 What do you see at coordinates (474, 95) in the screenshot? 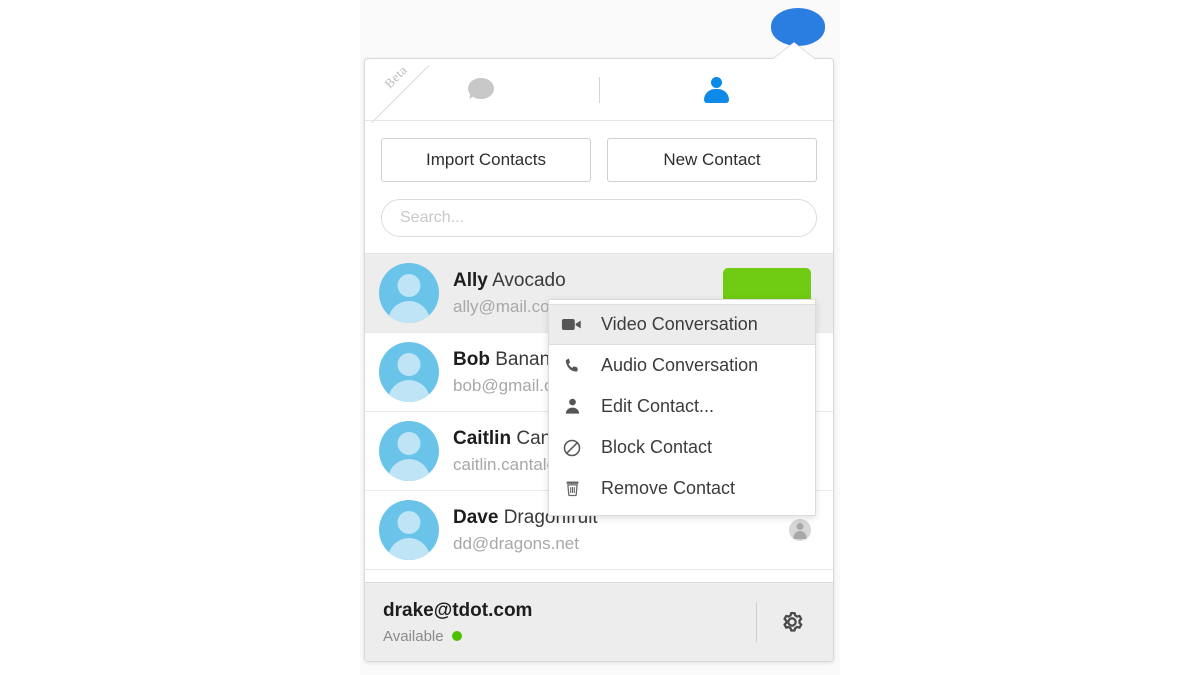
I see `chat-bubble-tail` at bounding box center [474, 95].